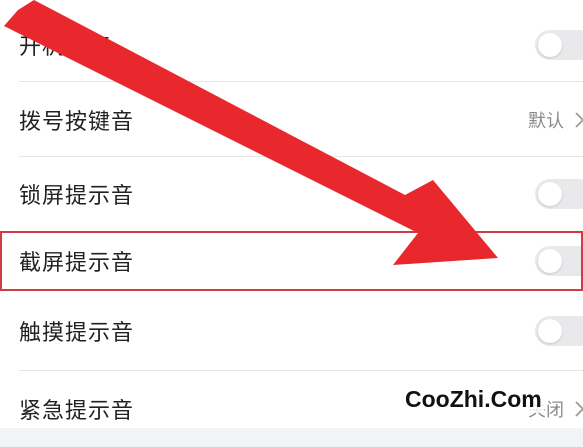 The image size is (583, 447). Describe the element at coordinates (77, 196) in the screenshot. I see `setting-label: 锁屏提示音` at that location.